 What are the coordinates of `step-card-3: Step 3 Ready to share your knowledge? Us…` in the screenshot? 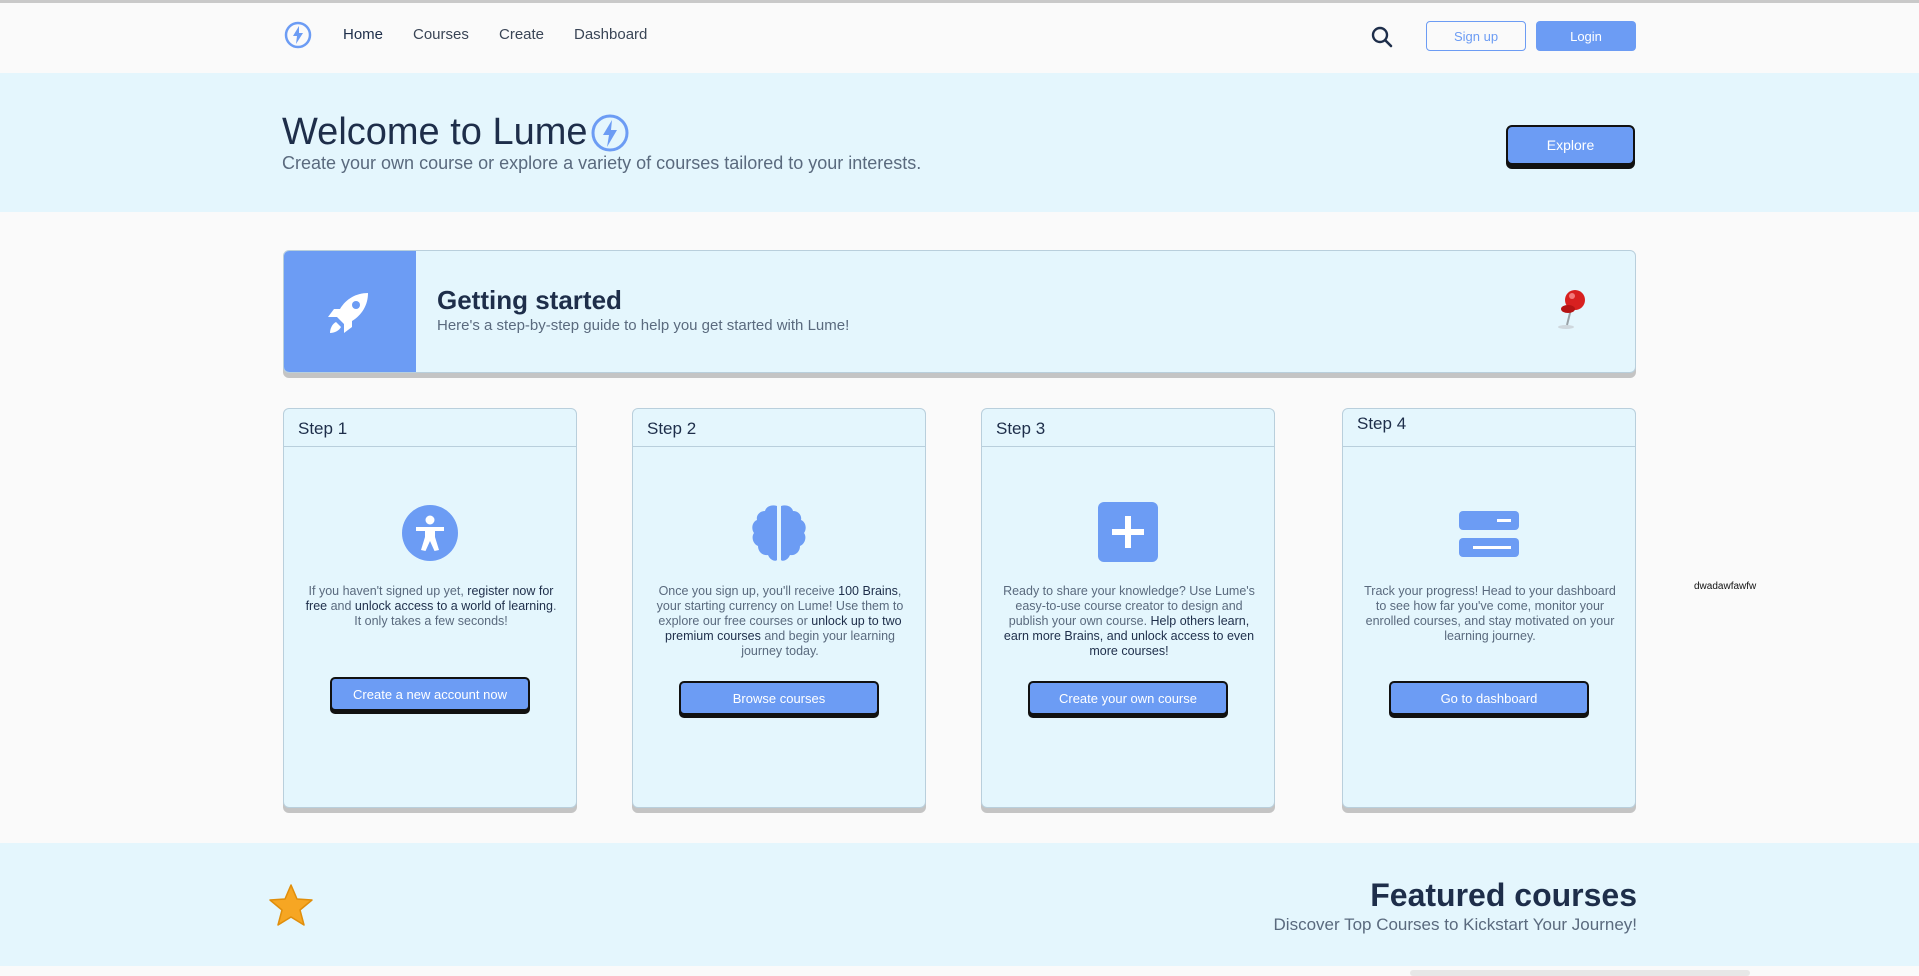 It's located at (1128, 608).